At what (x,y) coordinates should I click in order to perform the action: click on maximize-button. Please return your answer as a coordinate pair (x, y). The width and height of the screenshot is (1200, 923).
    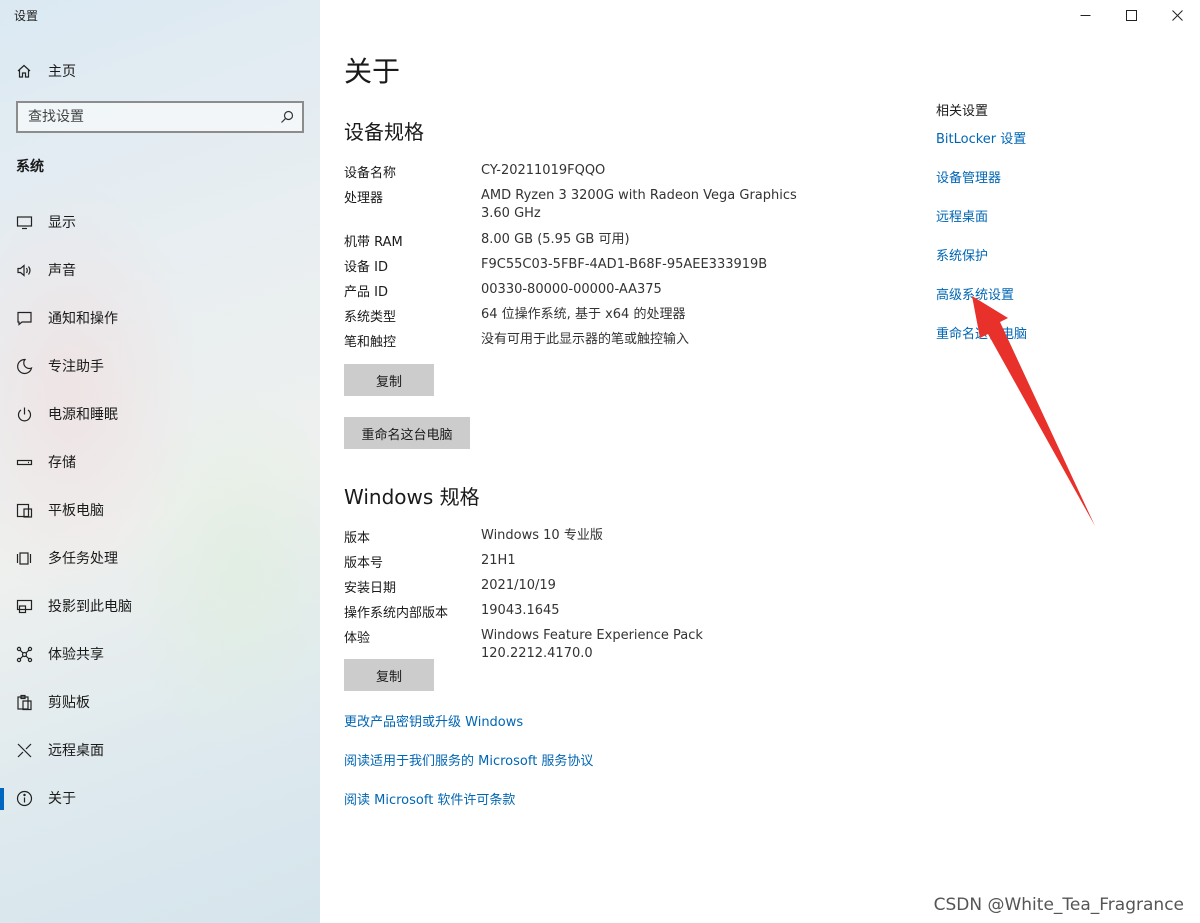
    Looking at the image, I should click on (1131, 15).